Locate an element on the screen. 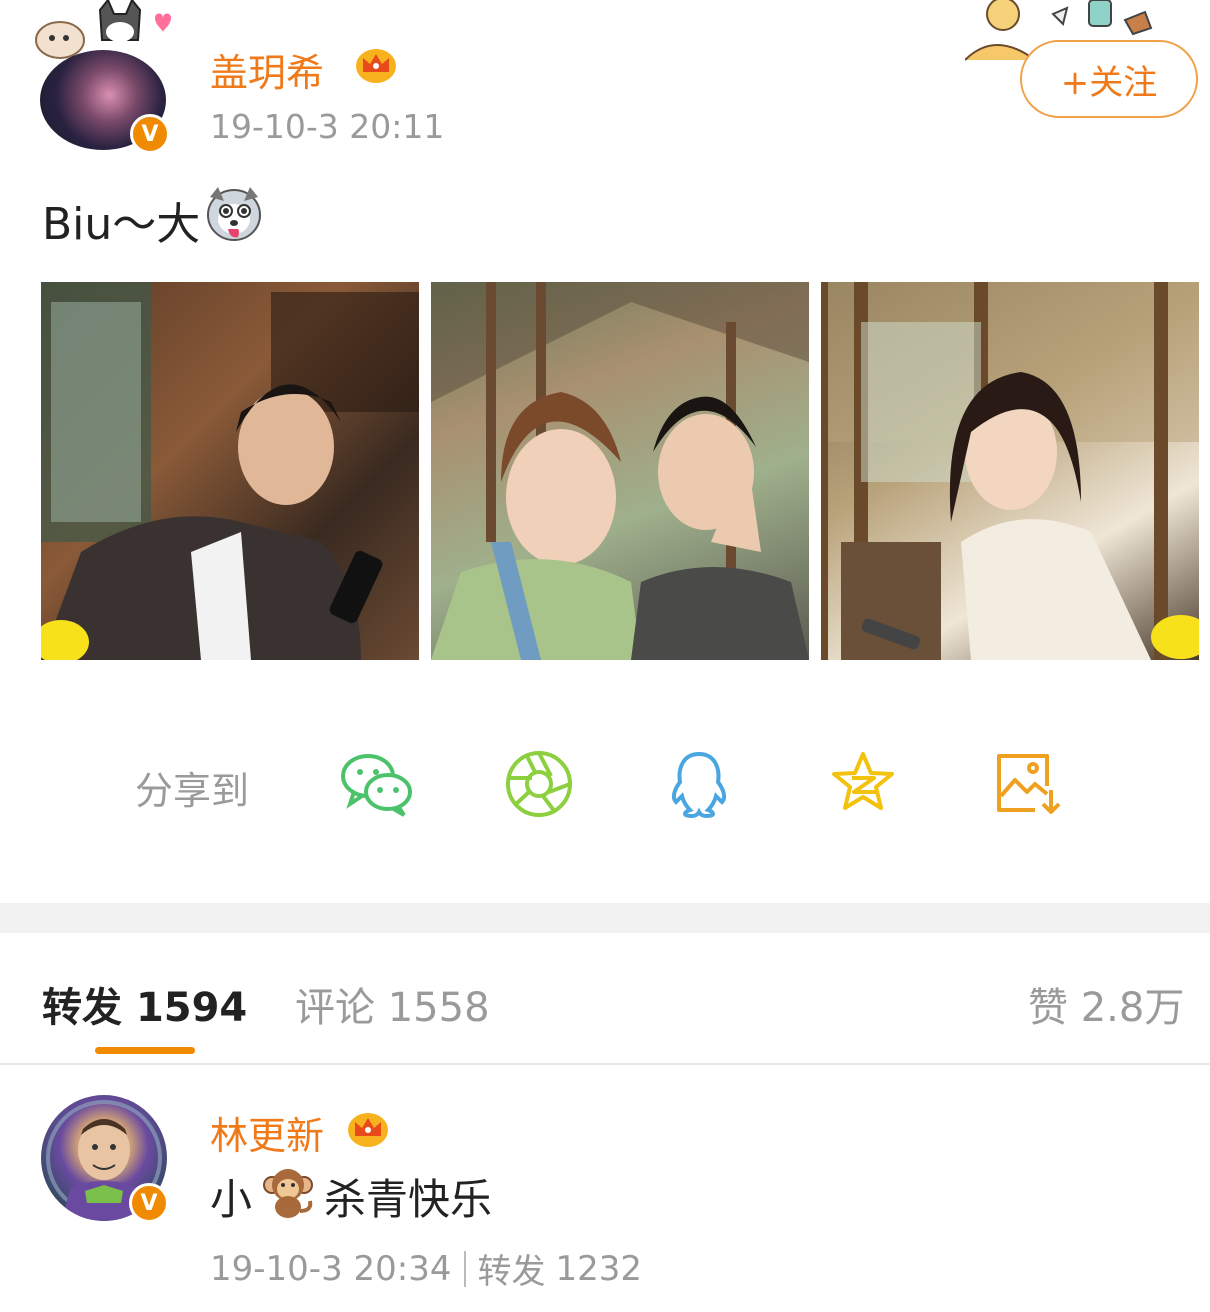 The image size is (1210, 1312). tab-repost-label: 转发 is located at coordinates (82, 1008).